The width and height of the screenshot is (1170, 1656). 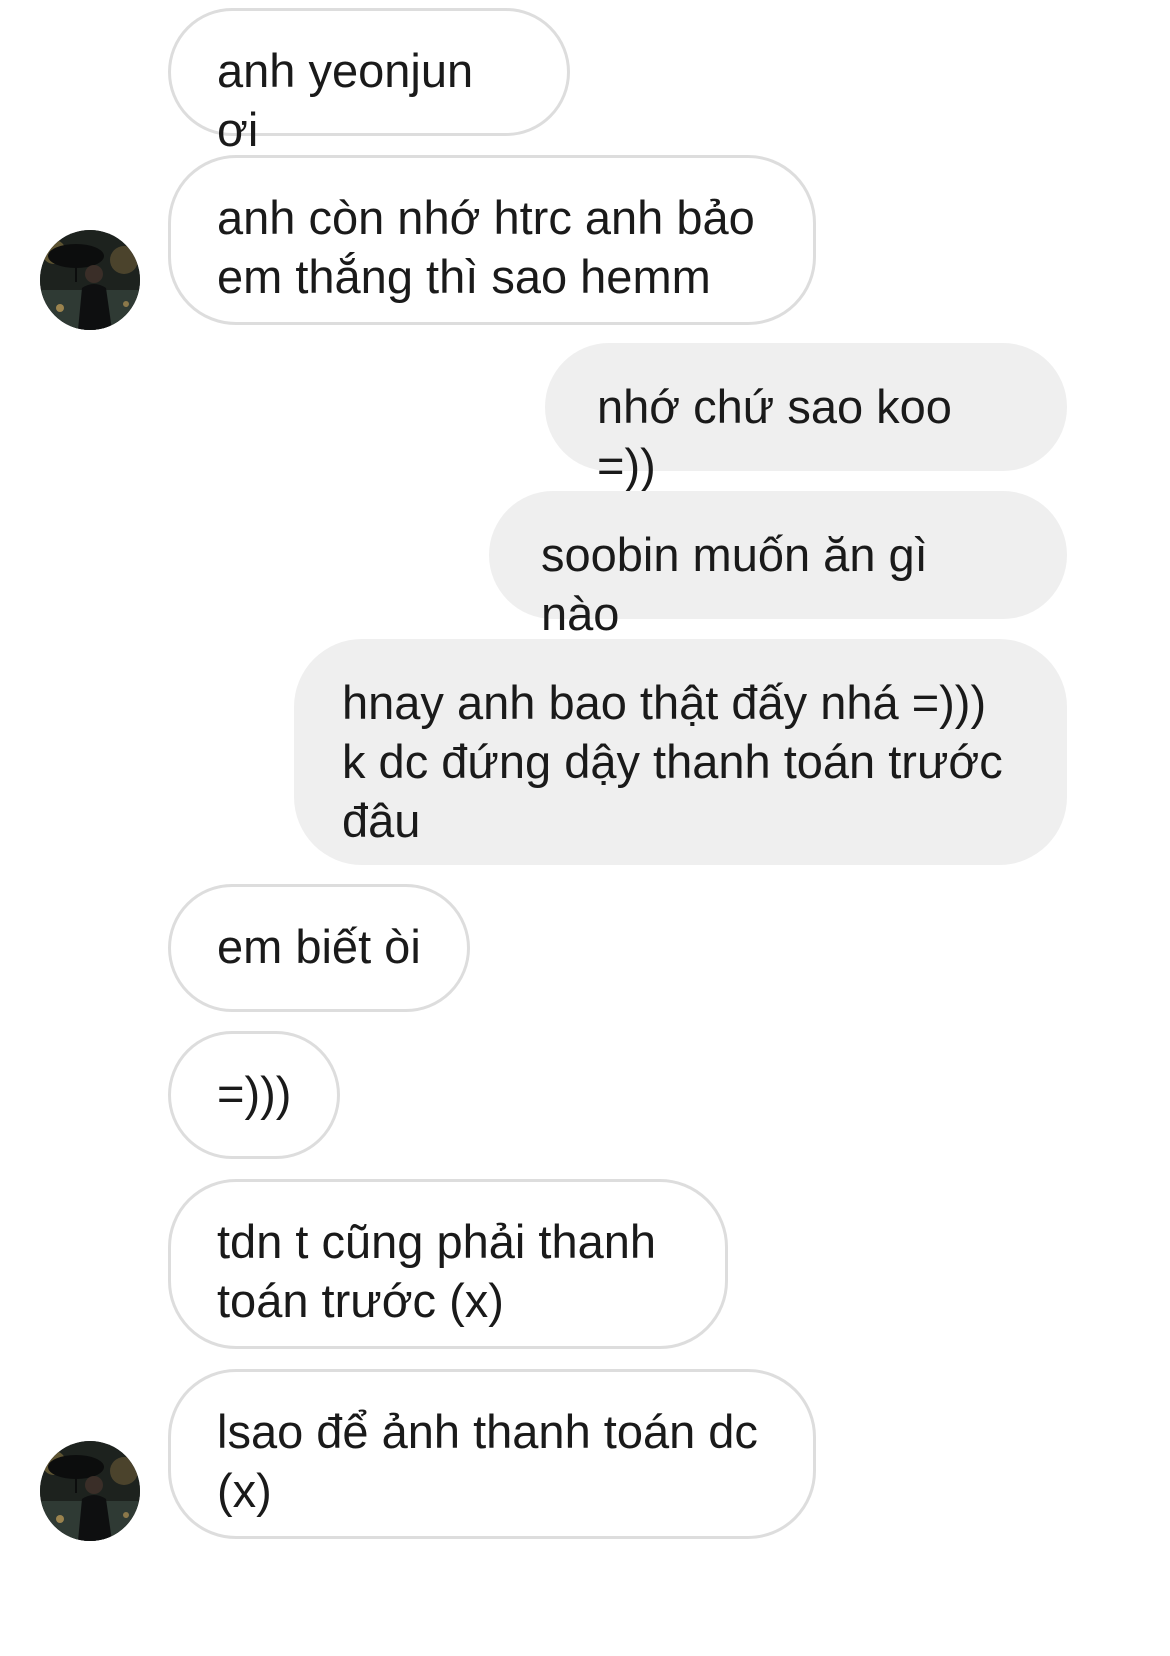 What do you see at coordinates (778, 565) in the screenshot?
I see `outgoing-message-bubble: soobin muốn ăn gì nào` at bounding box center [778, 565].